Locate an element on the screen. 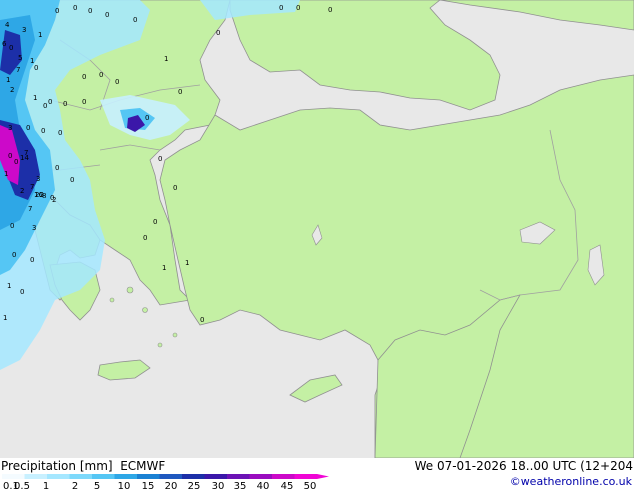  precip-point-value: 4 is located at coordinates (7, 25).